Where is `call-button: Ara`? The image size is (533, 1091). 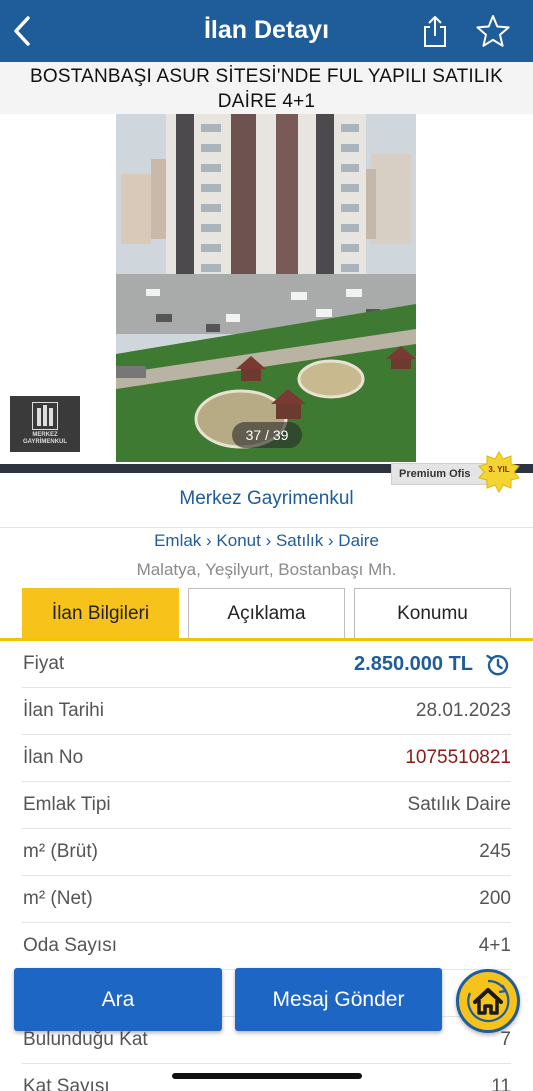
call-button: Ara is located at coordinates (118, 999).